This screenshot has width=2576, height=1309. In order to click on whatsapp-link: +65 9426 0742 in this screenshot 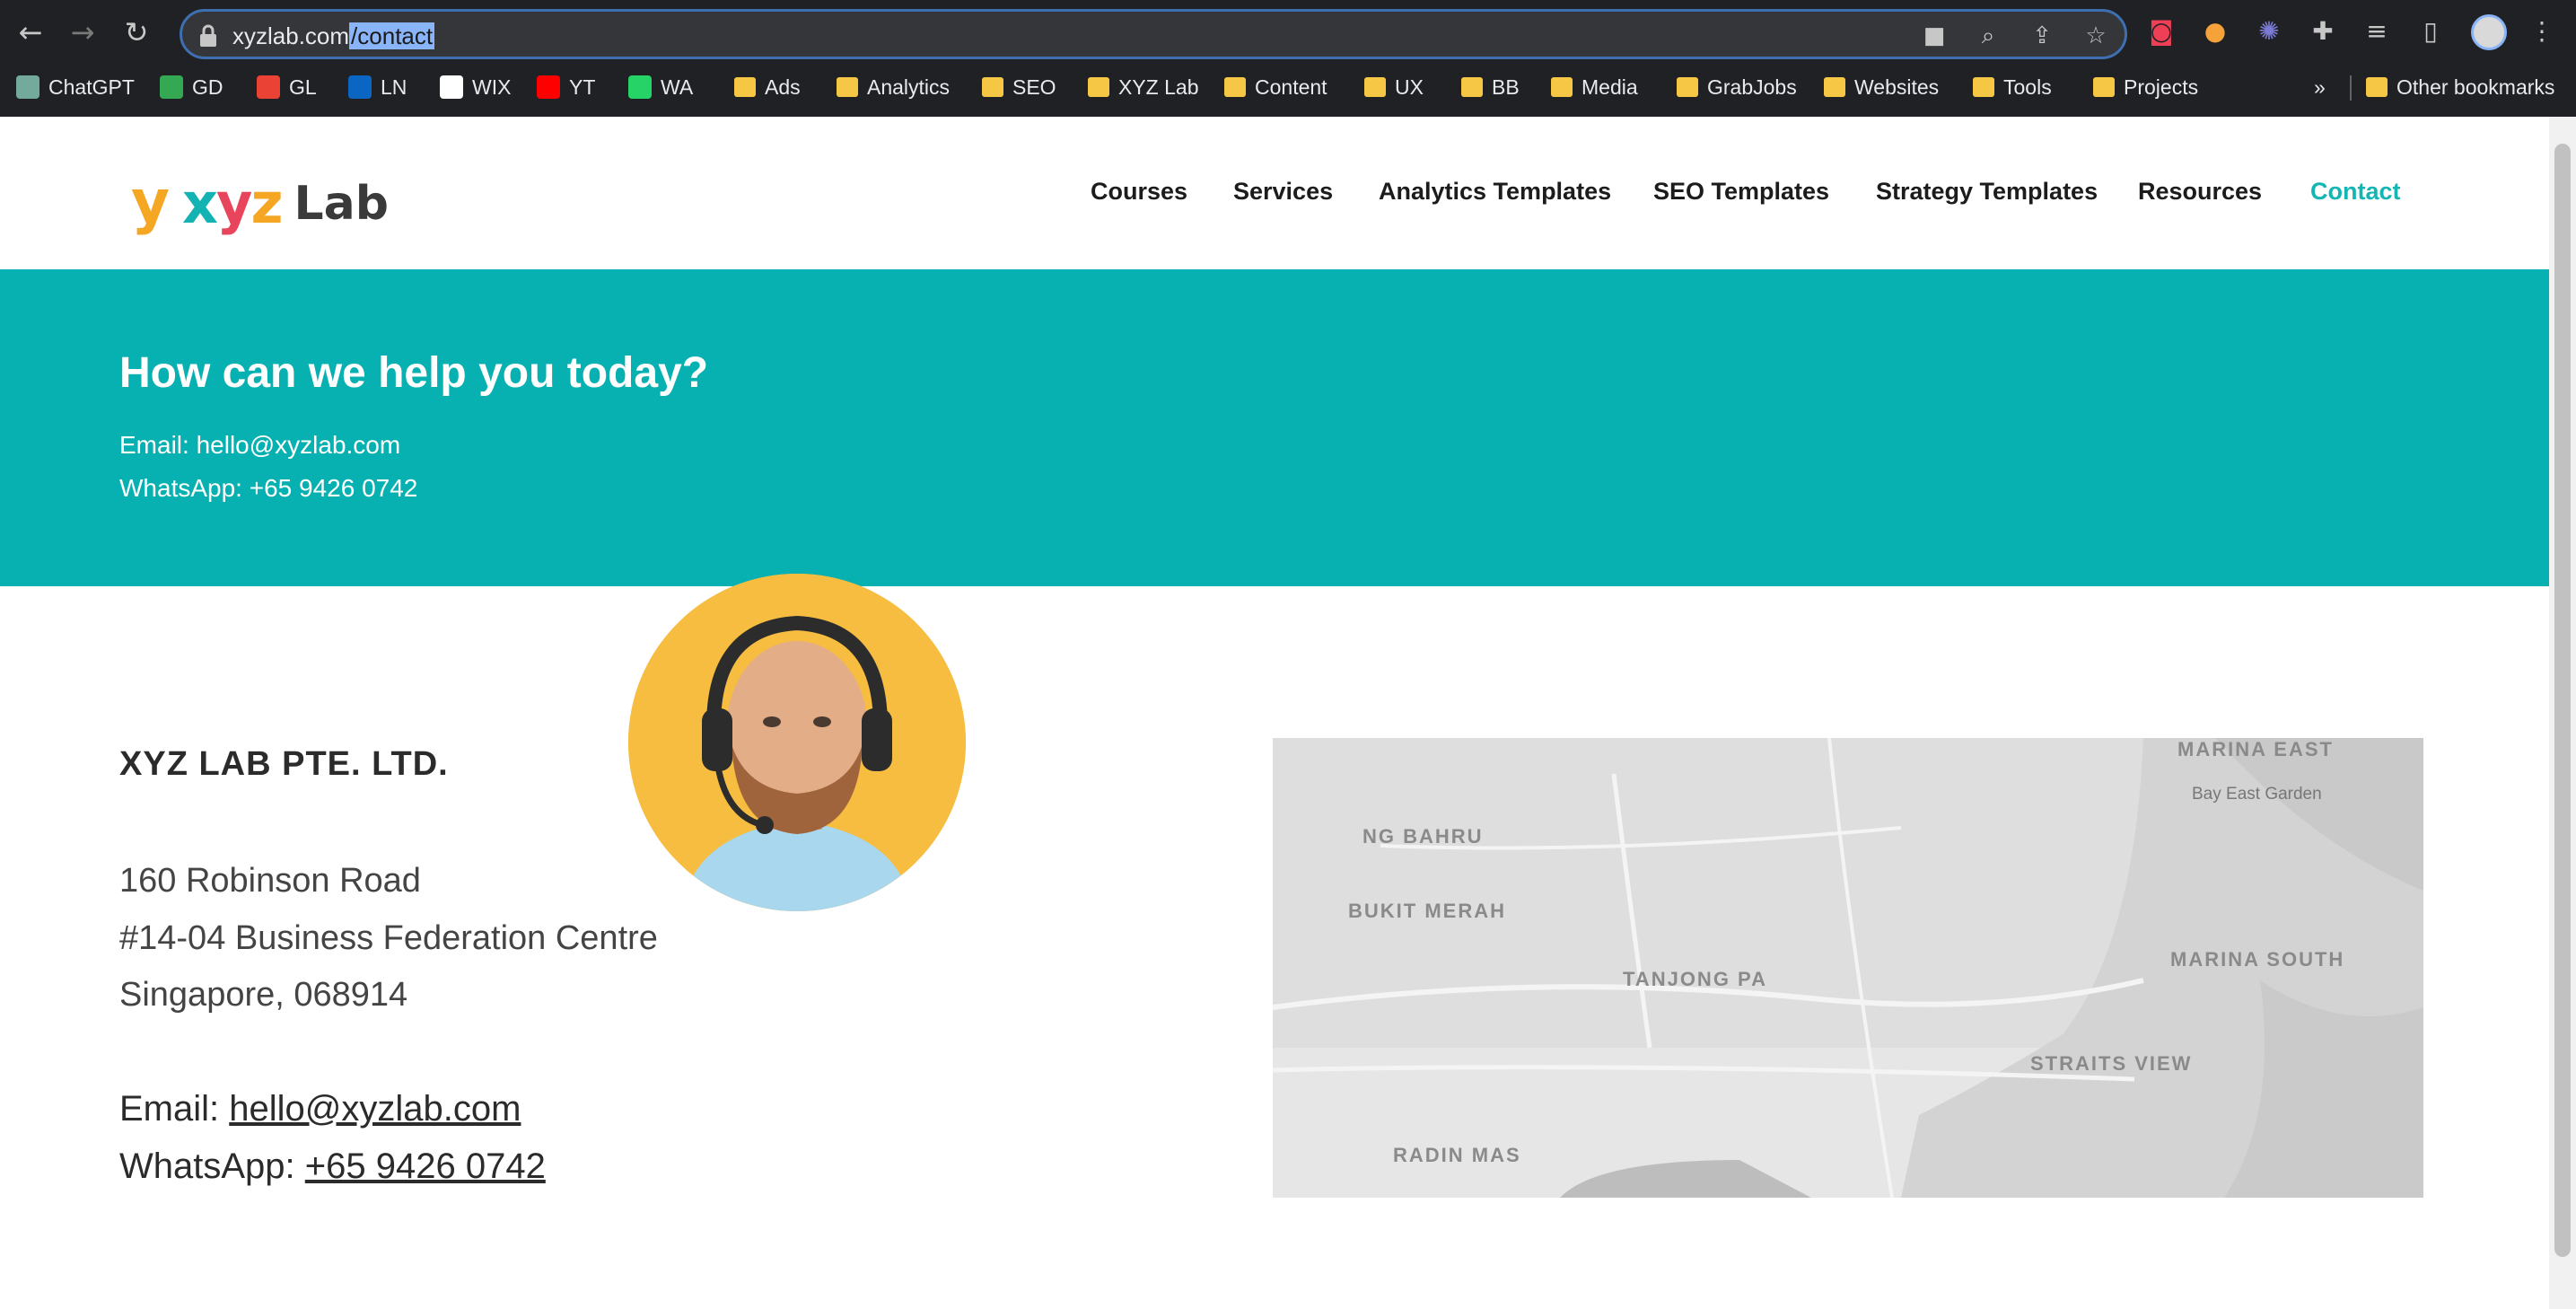, I will do `click(425, 1166)`.